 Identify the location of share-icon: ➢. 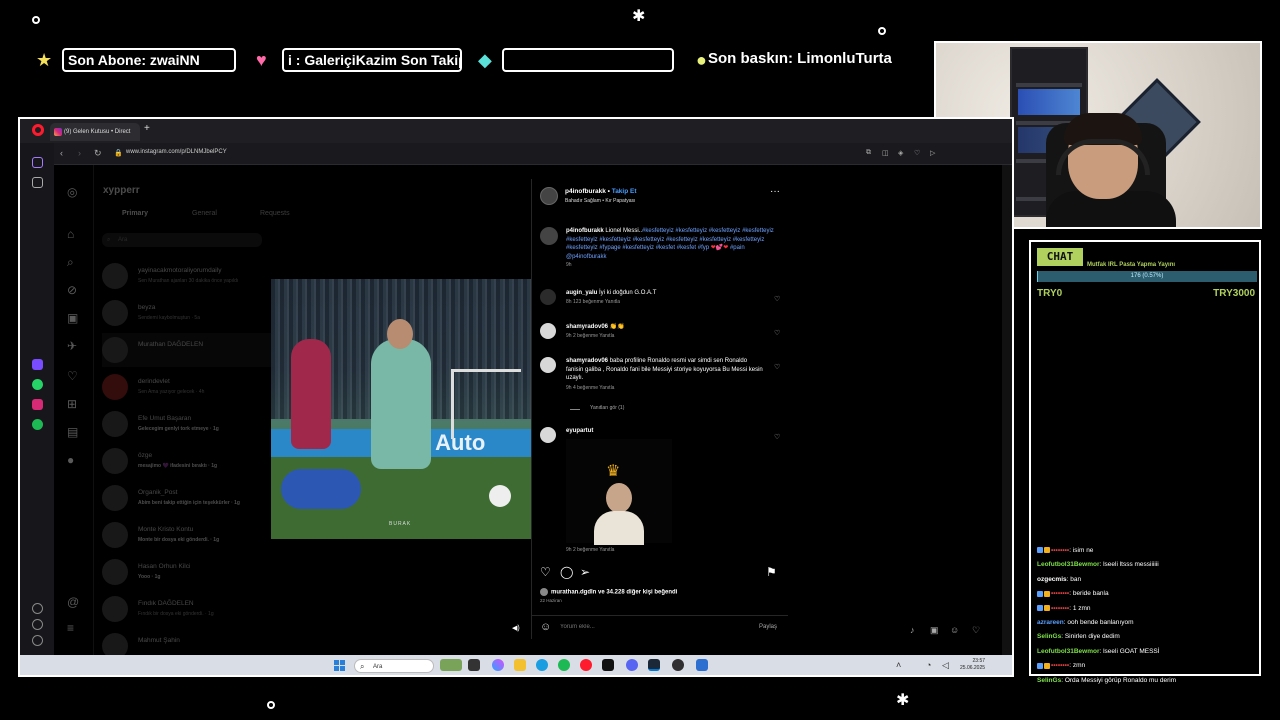
(585, 572).